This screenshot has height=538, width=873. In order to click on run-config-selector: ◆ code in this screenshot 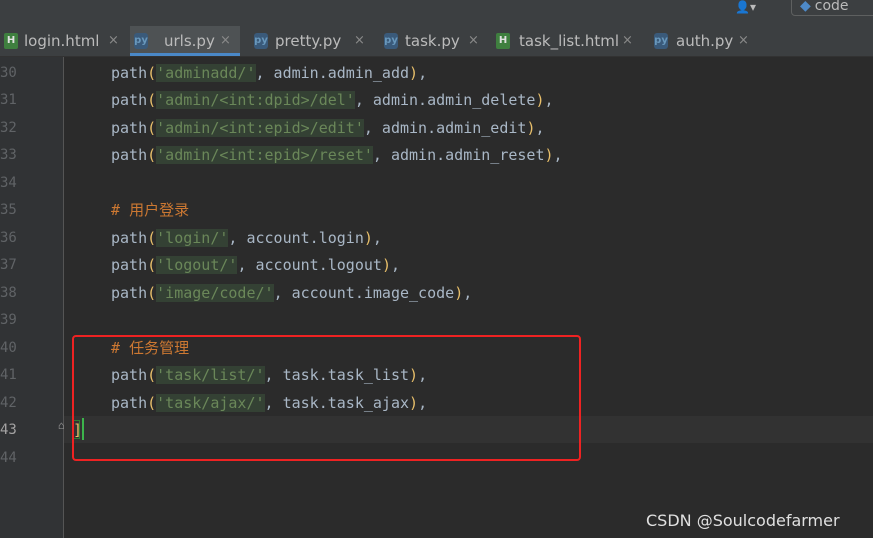, I will do `click(832, 8)`.